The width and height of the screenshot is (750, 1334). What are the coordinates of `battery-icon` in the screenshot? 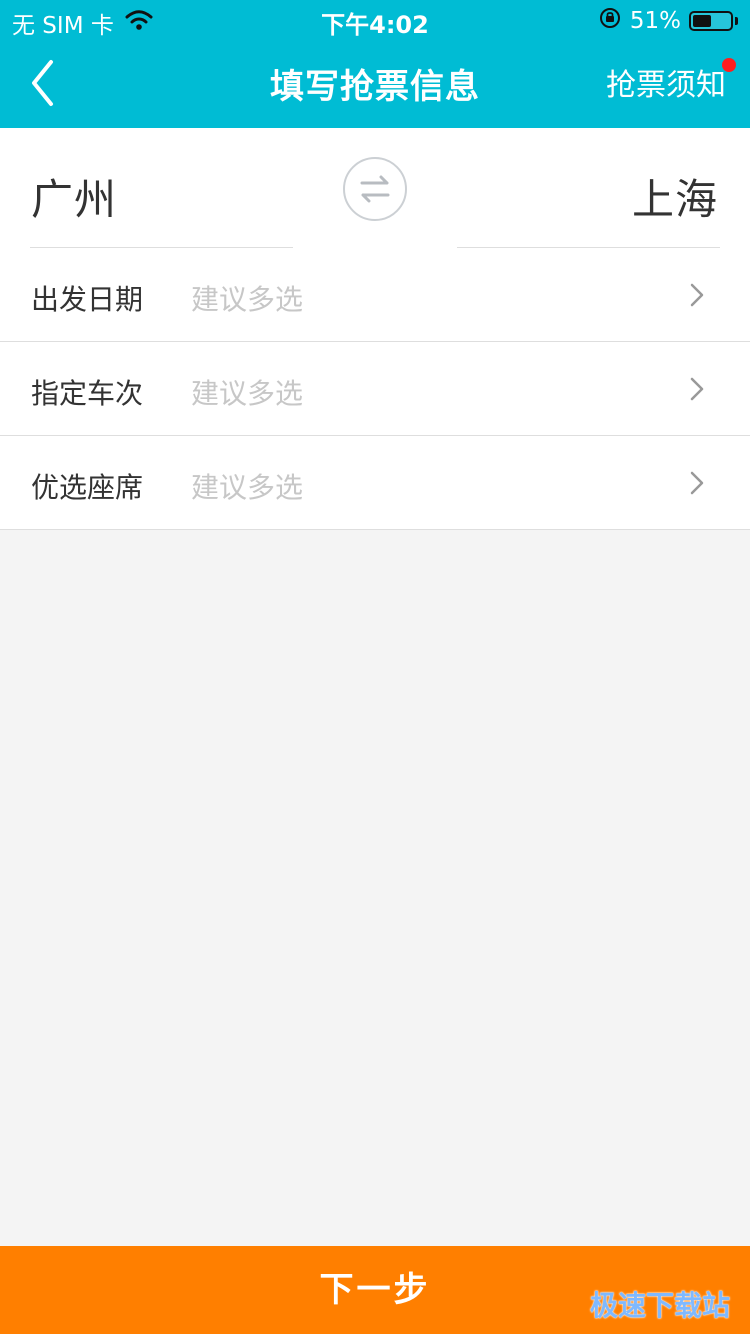 It's located at (711, 21).